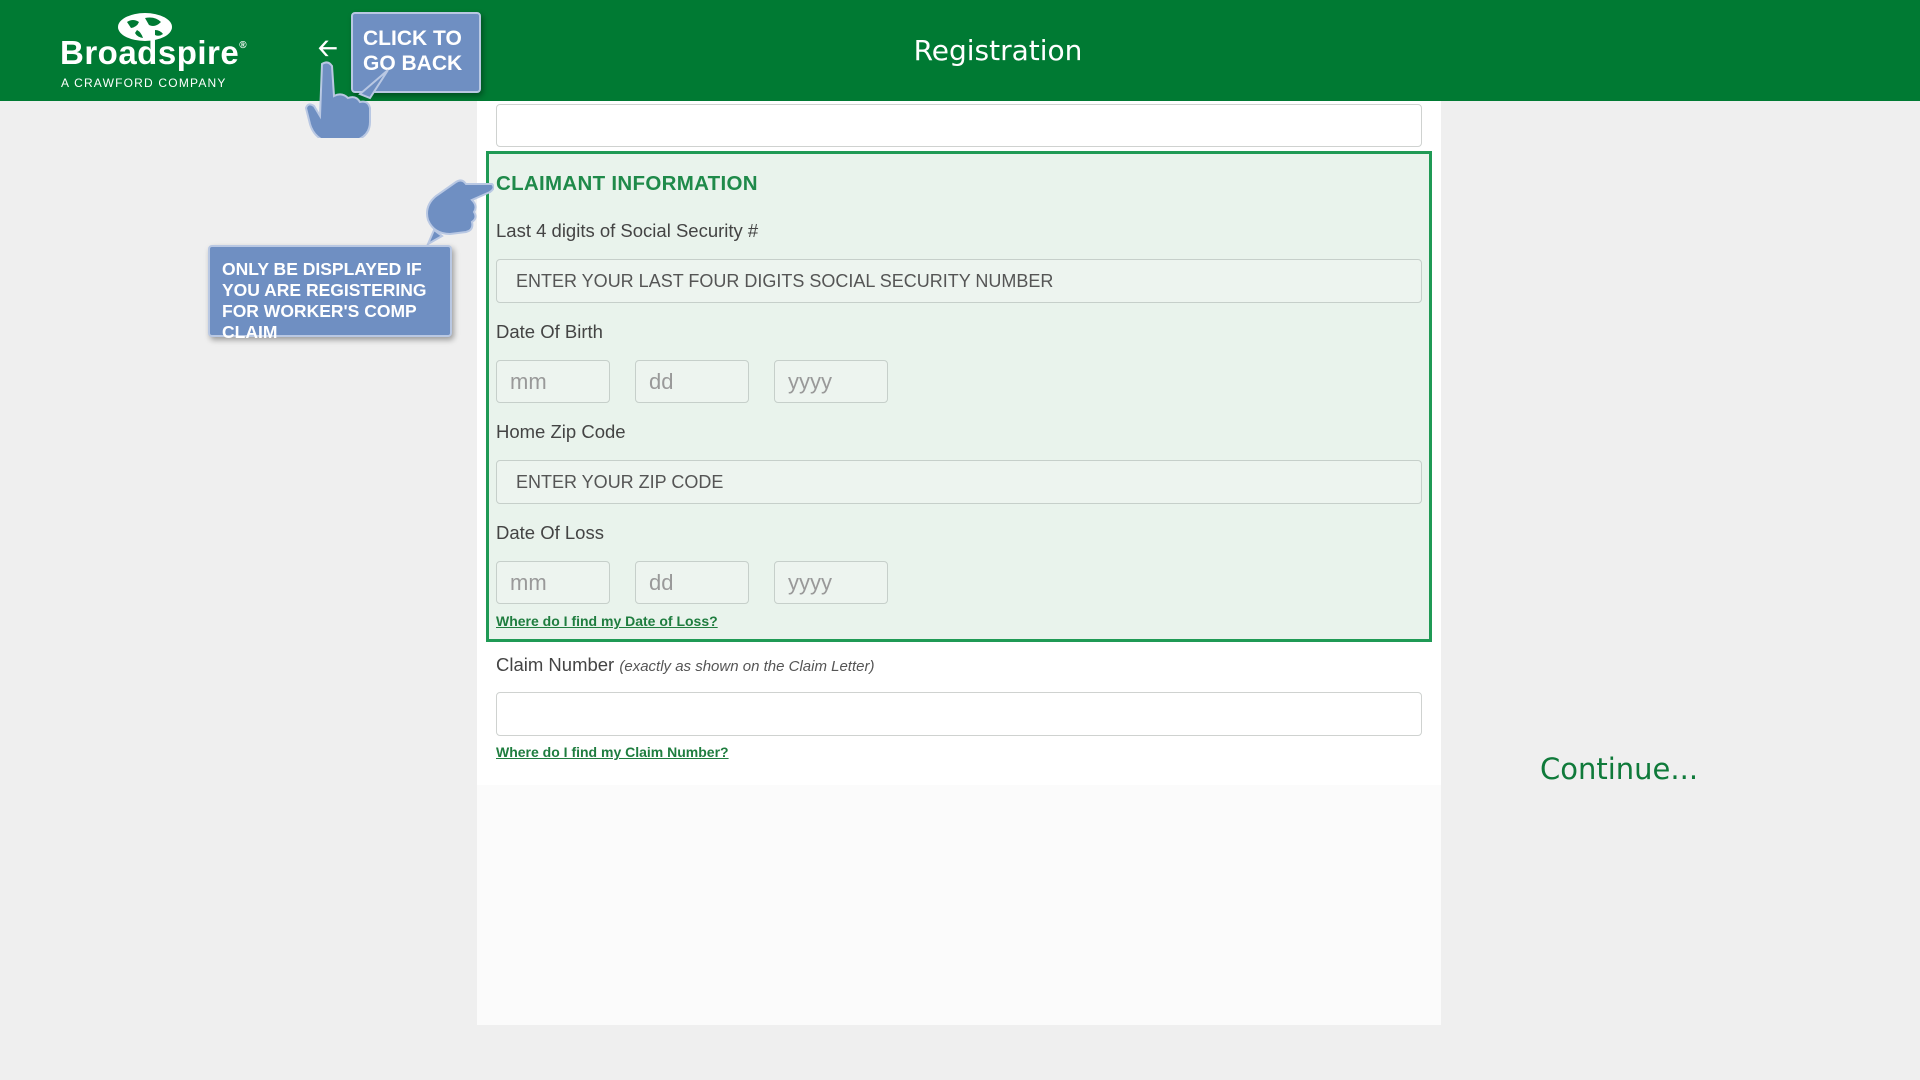  Describe the element at coordinates (555, 664) in the screenshot. I see `claim-number-label-text: Claim Number` at that location.